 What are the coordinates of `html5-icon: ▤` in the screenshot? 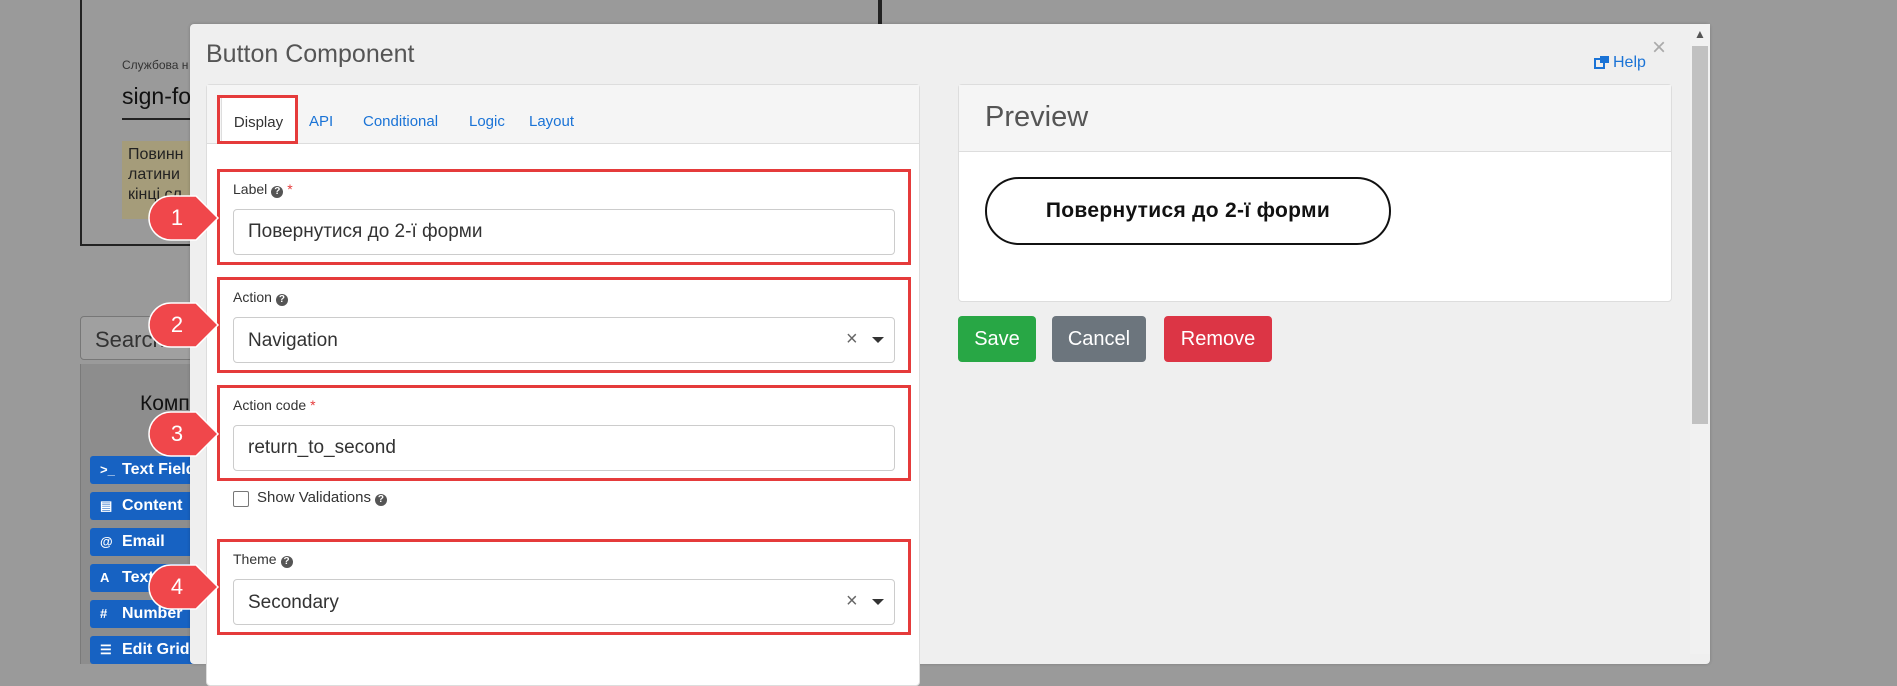 It's located at (106, 505).